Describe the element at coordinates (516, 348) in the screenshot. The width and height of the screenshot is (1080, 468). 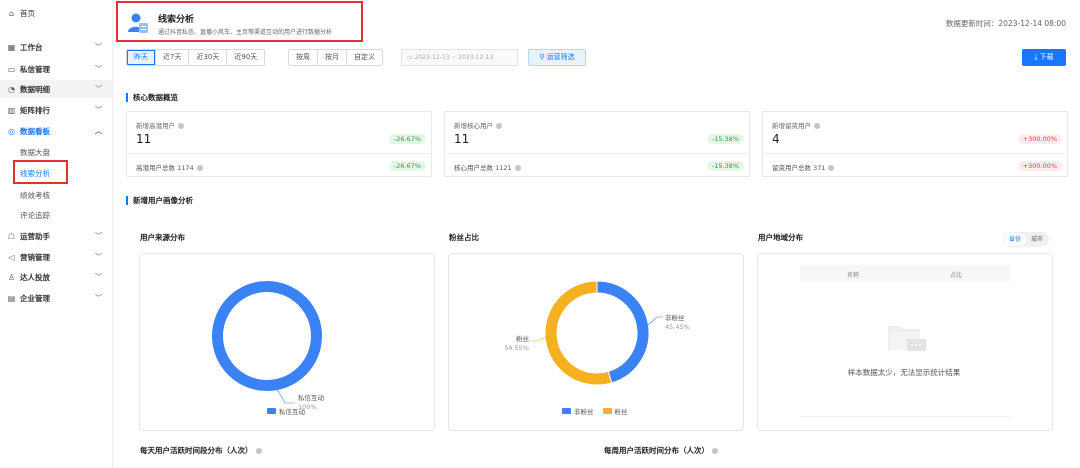
I see `fan-percent: 54.55%` at that location.